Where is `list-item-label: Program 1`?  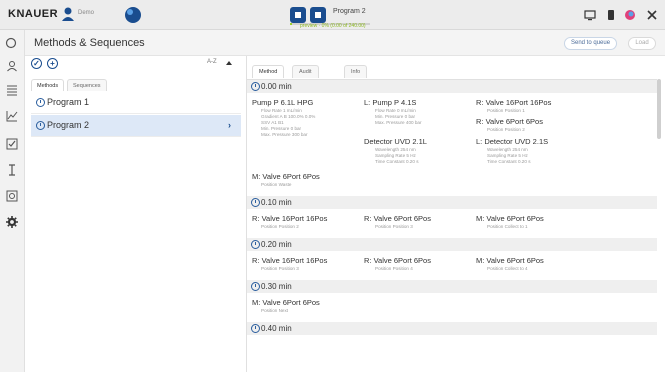
list-item-label: Program 1 is located at coordinates (68, 102).